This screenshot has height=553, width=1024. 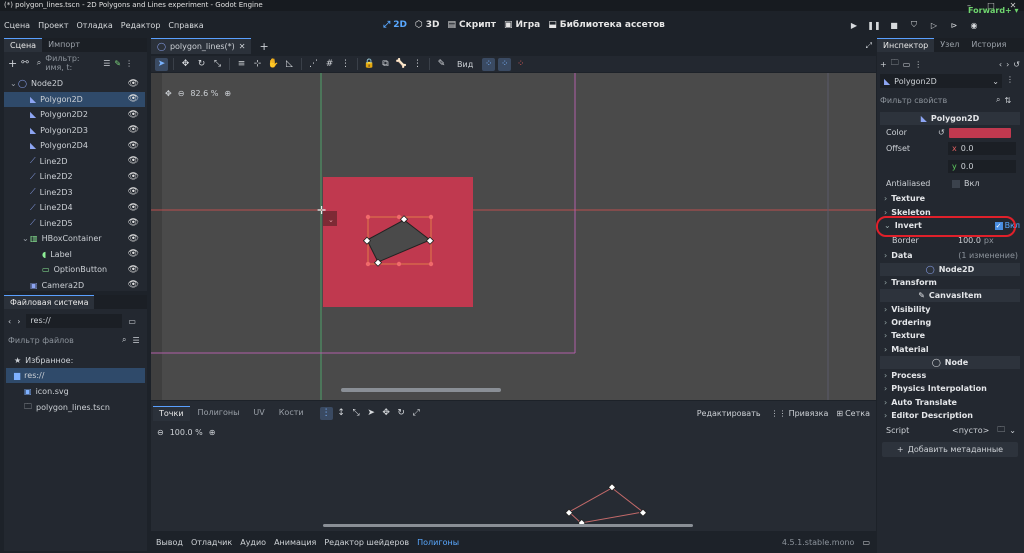 What do you see at coordinates (508, 525) in the screenshot?
I see `poly-h-scrollbar` at bounding box center [508, 525].